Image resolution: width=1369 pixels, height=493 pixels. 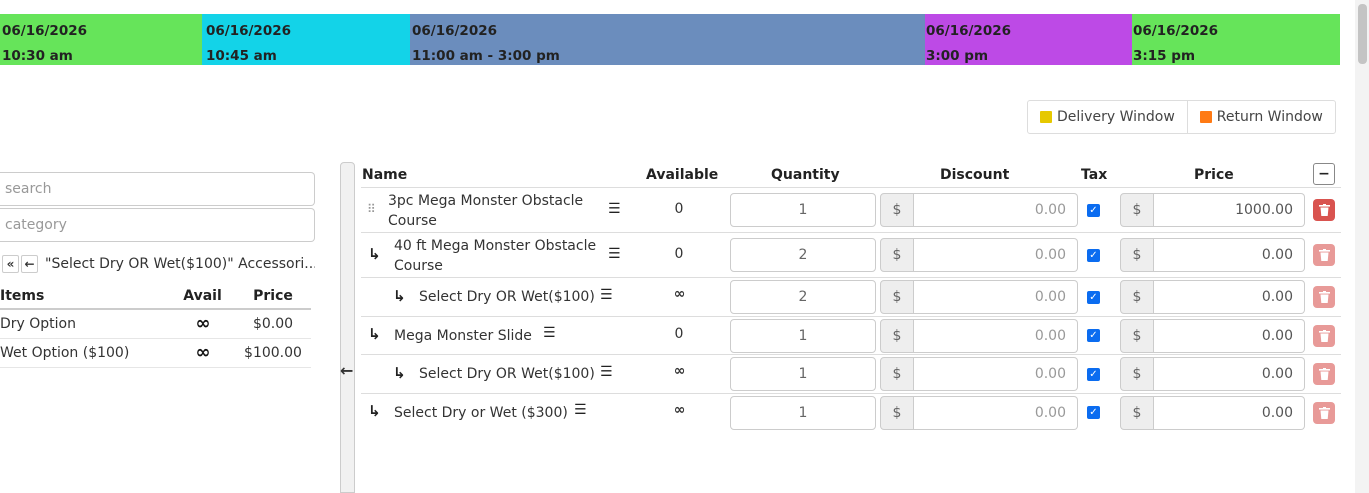 What do you see at coordinates (10, 264) in the screenshot?
I see `double-left-icon: «` at bounding box center [10, 264].